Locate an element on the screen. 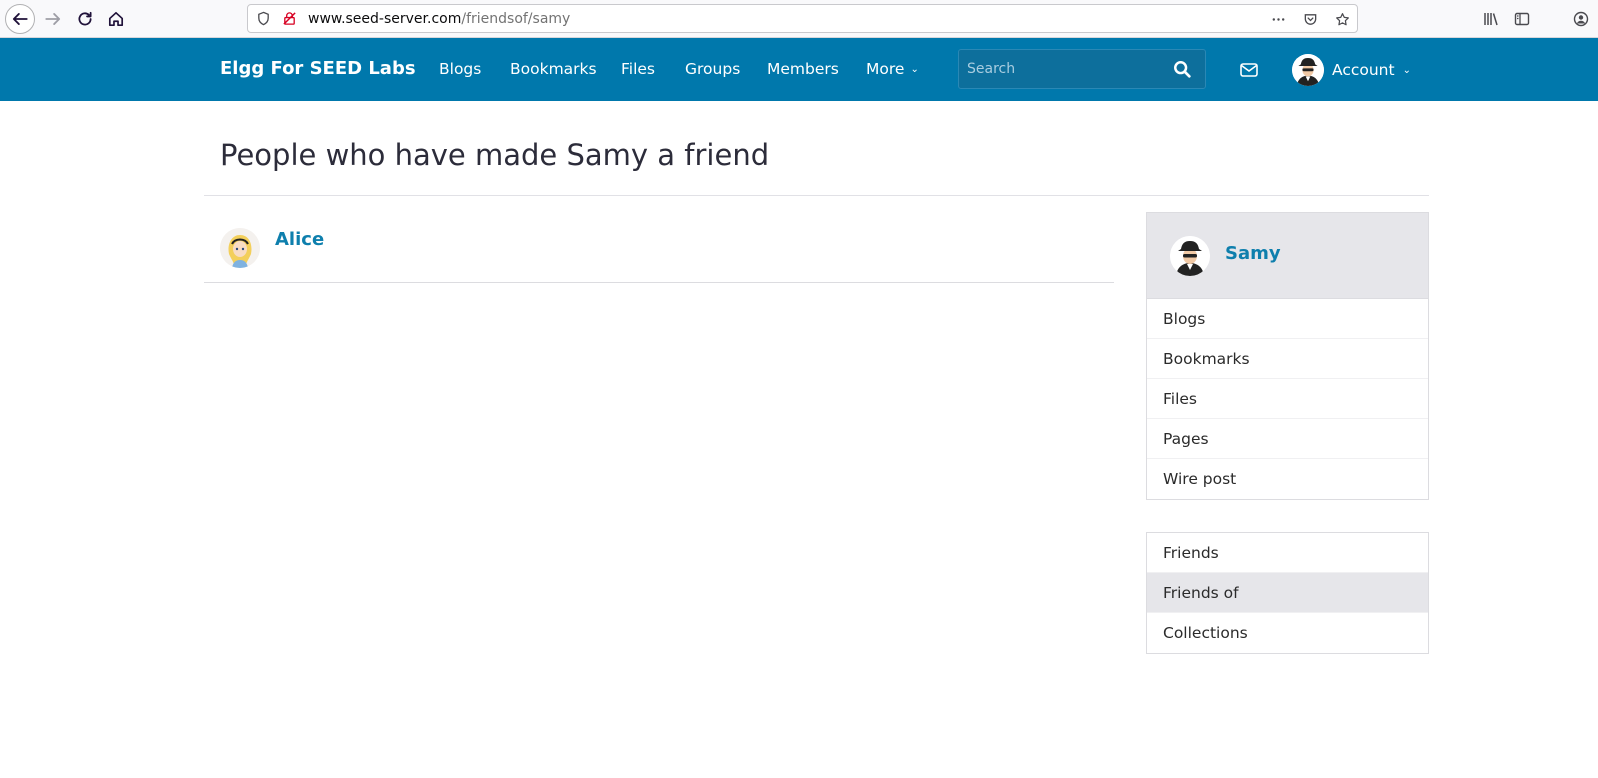 Image resolution: width=1598 pixels, height=778 pixels. site-title: Elgg For SEED Labs is located at coordinates (318, 68).